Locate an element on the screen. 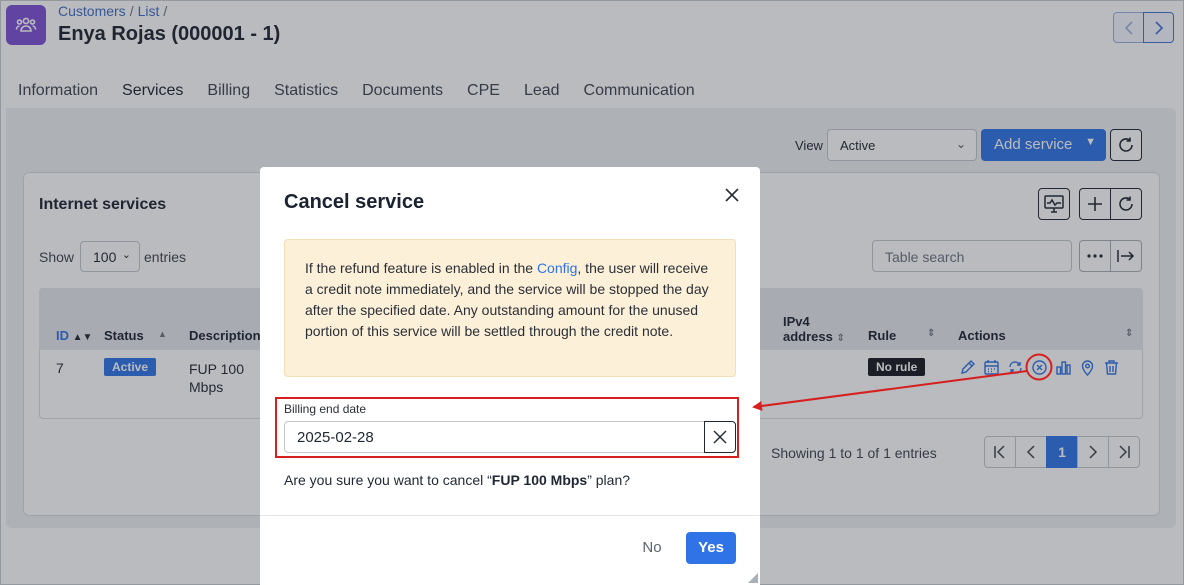 The height and width of the screenshot is (585, 1184). confirm-text-before: Are you sure you want to cancel “ is located at coordinates (388, 480).